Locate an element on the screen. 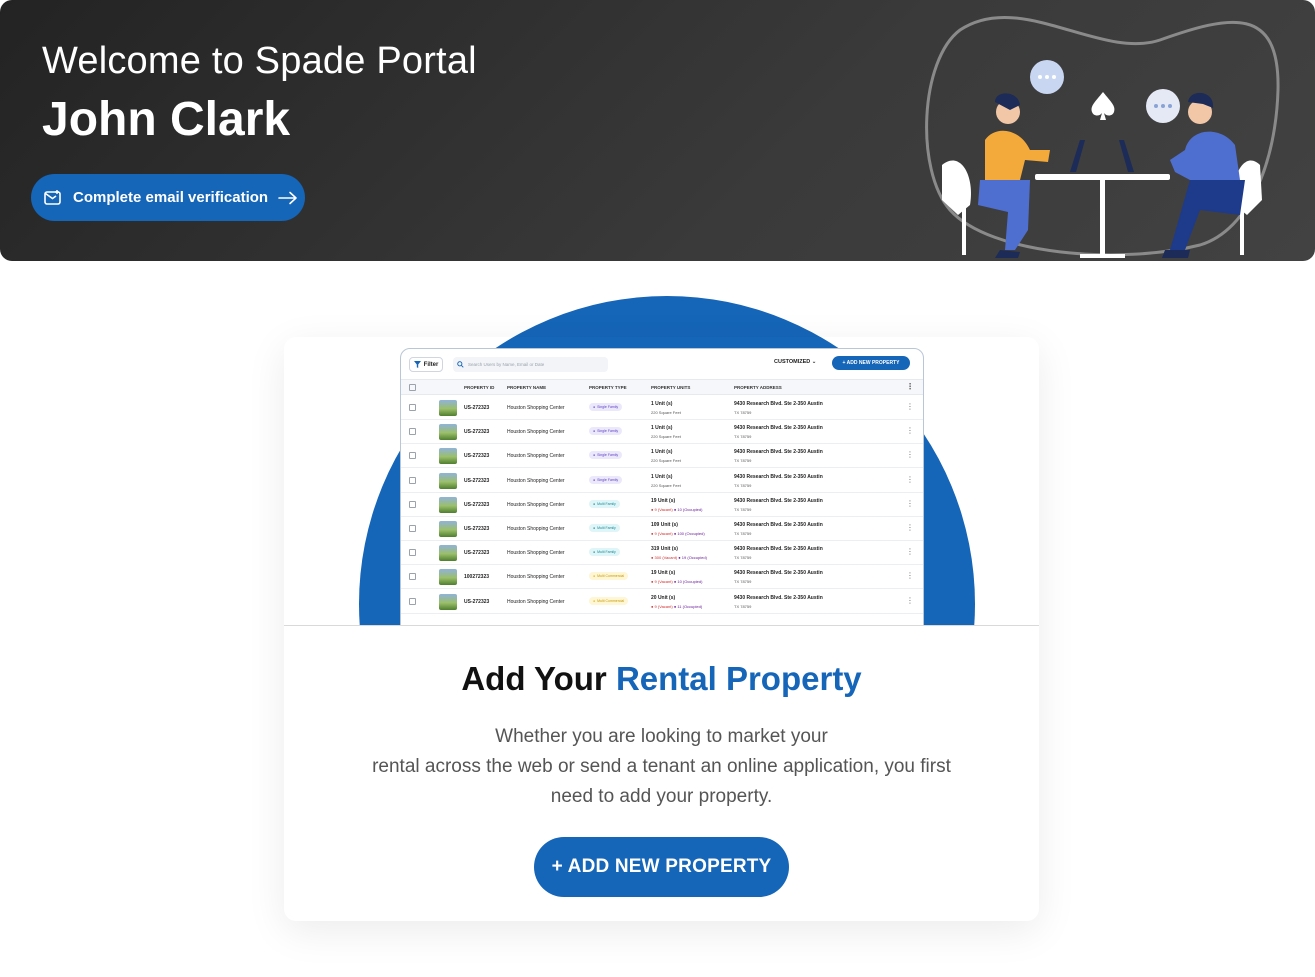 This screenshot has height=977, width=1315. mail-check-icon is located at coordinates (52, 197).